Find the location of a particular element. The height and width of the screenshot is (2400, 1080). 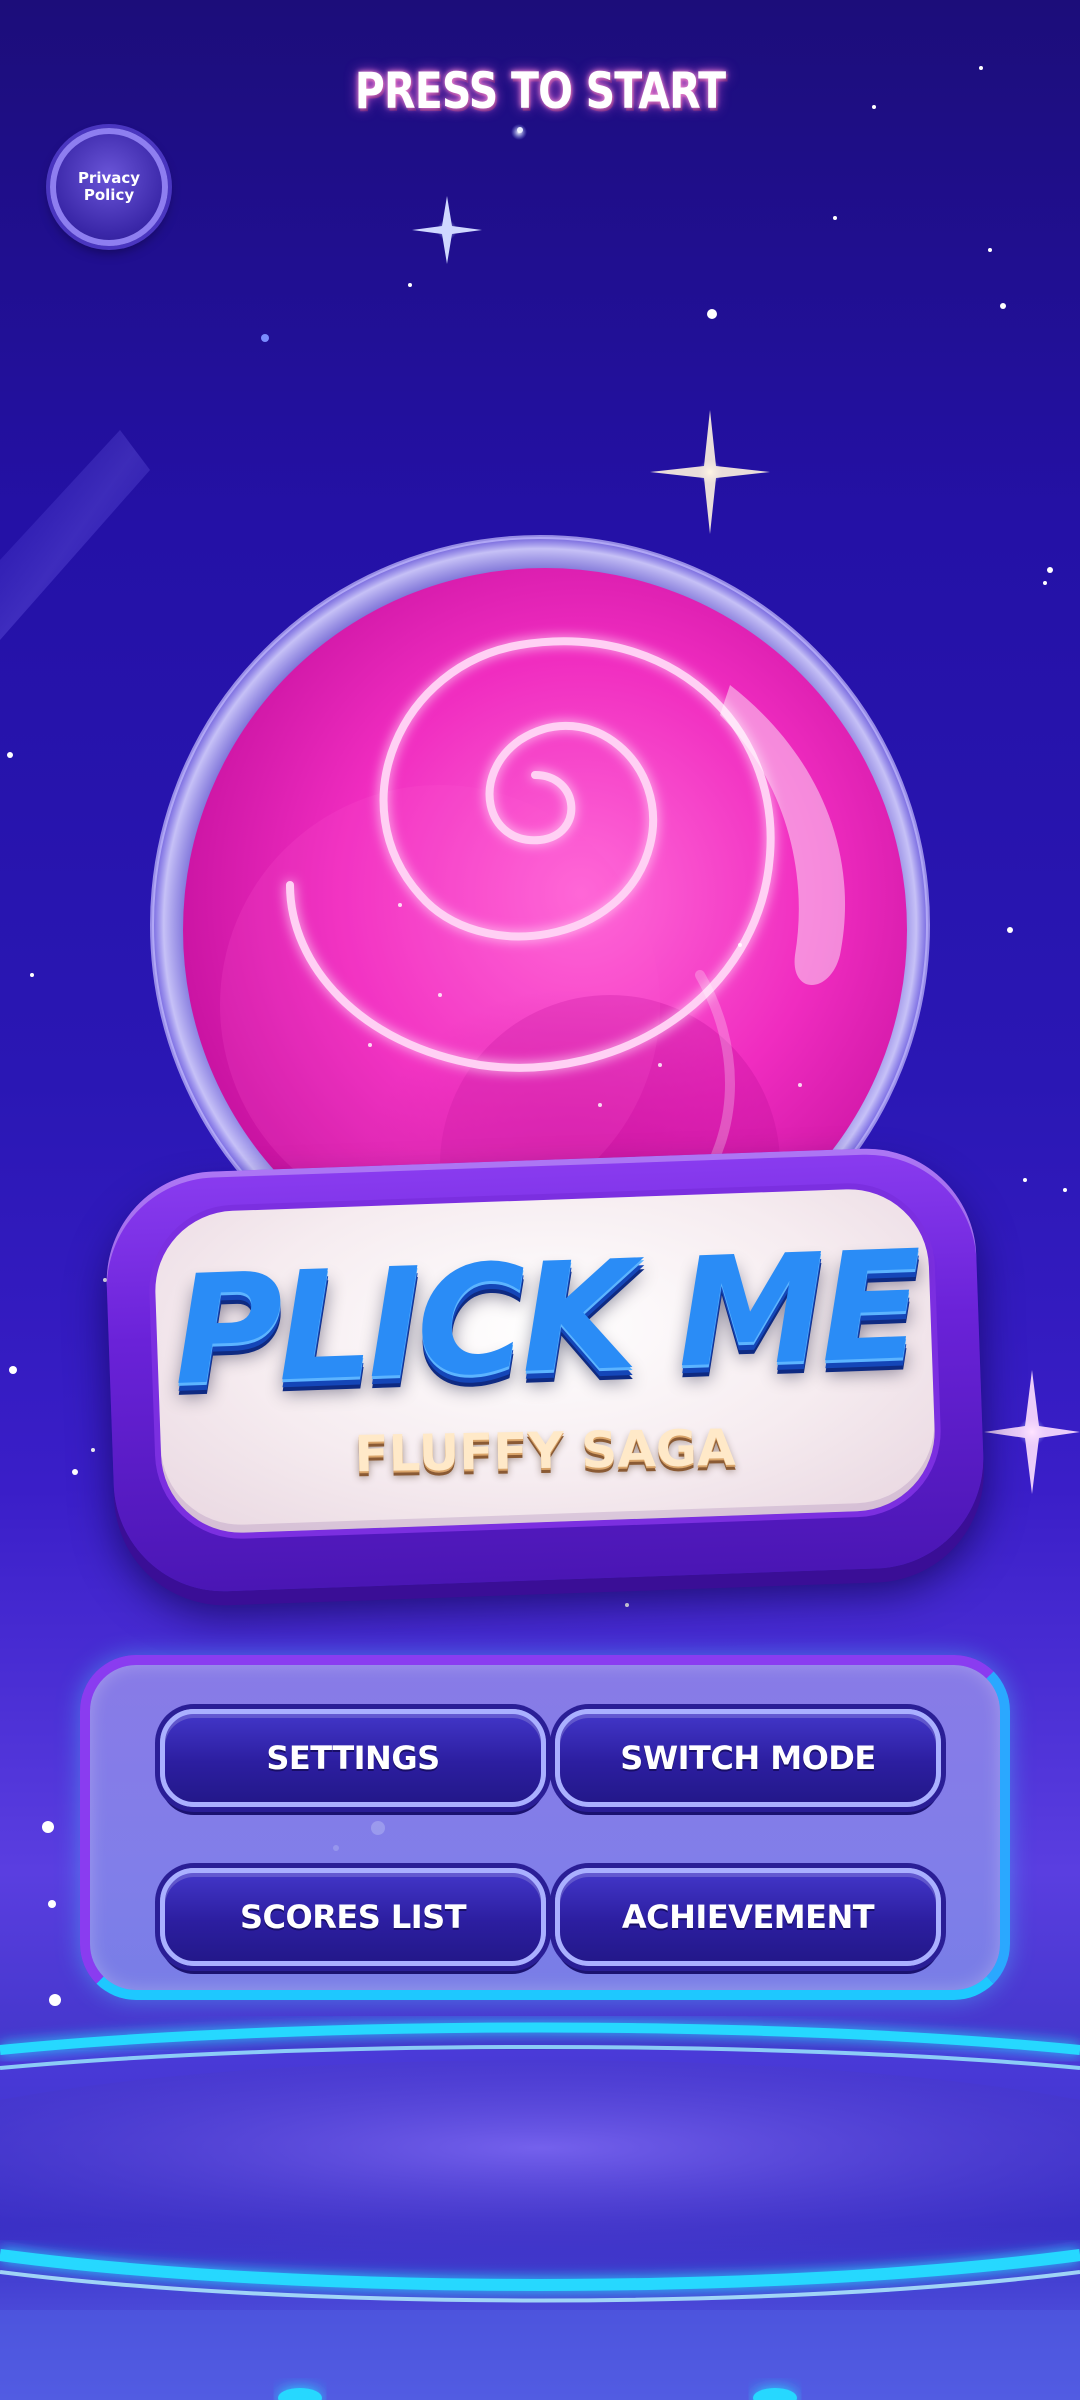

switch-mode-button: SWITCH MODE is located at coordinates (748, 1758).